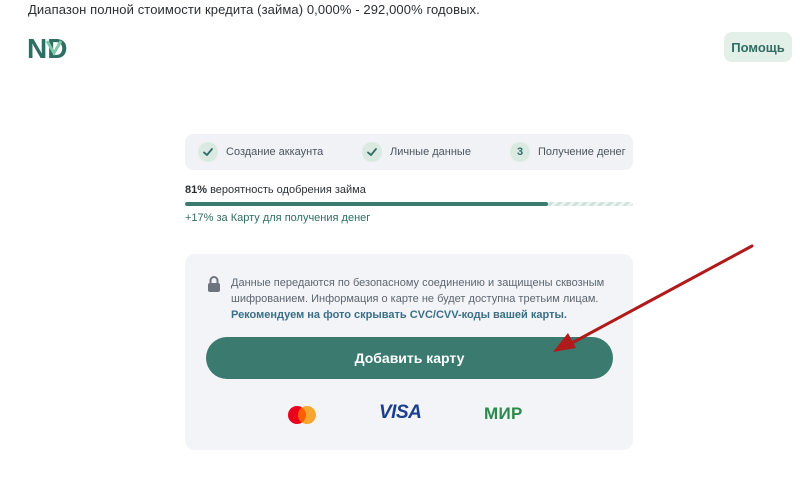 This screenshot has width=800, height=496. Describe the element at coordinates (430, 152) in the screenshot. I see `step-label: Личные данные` at that location.